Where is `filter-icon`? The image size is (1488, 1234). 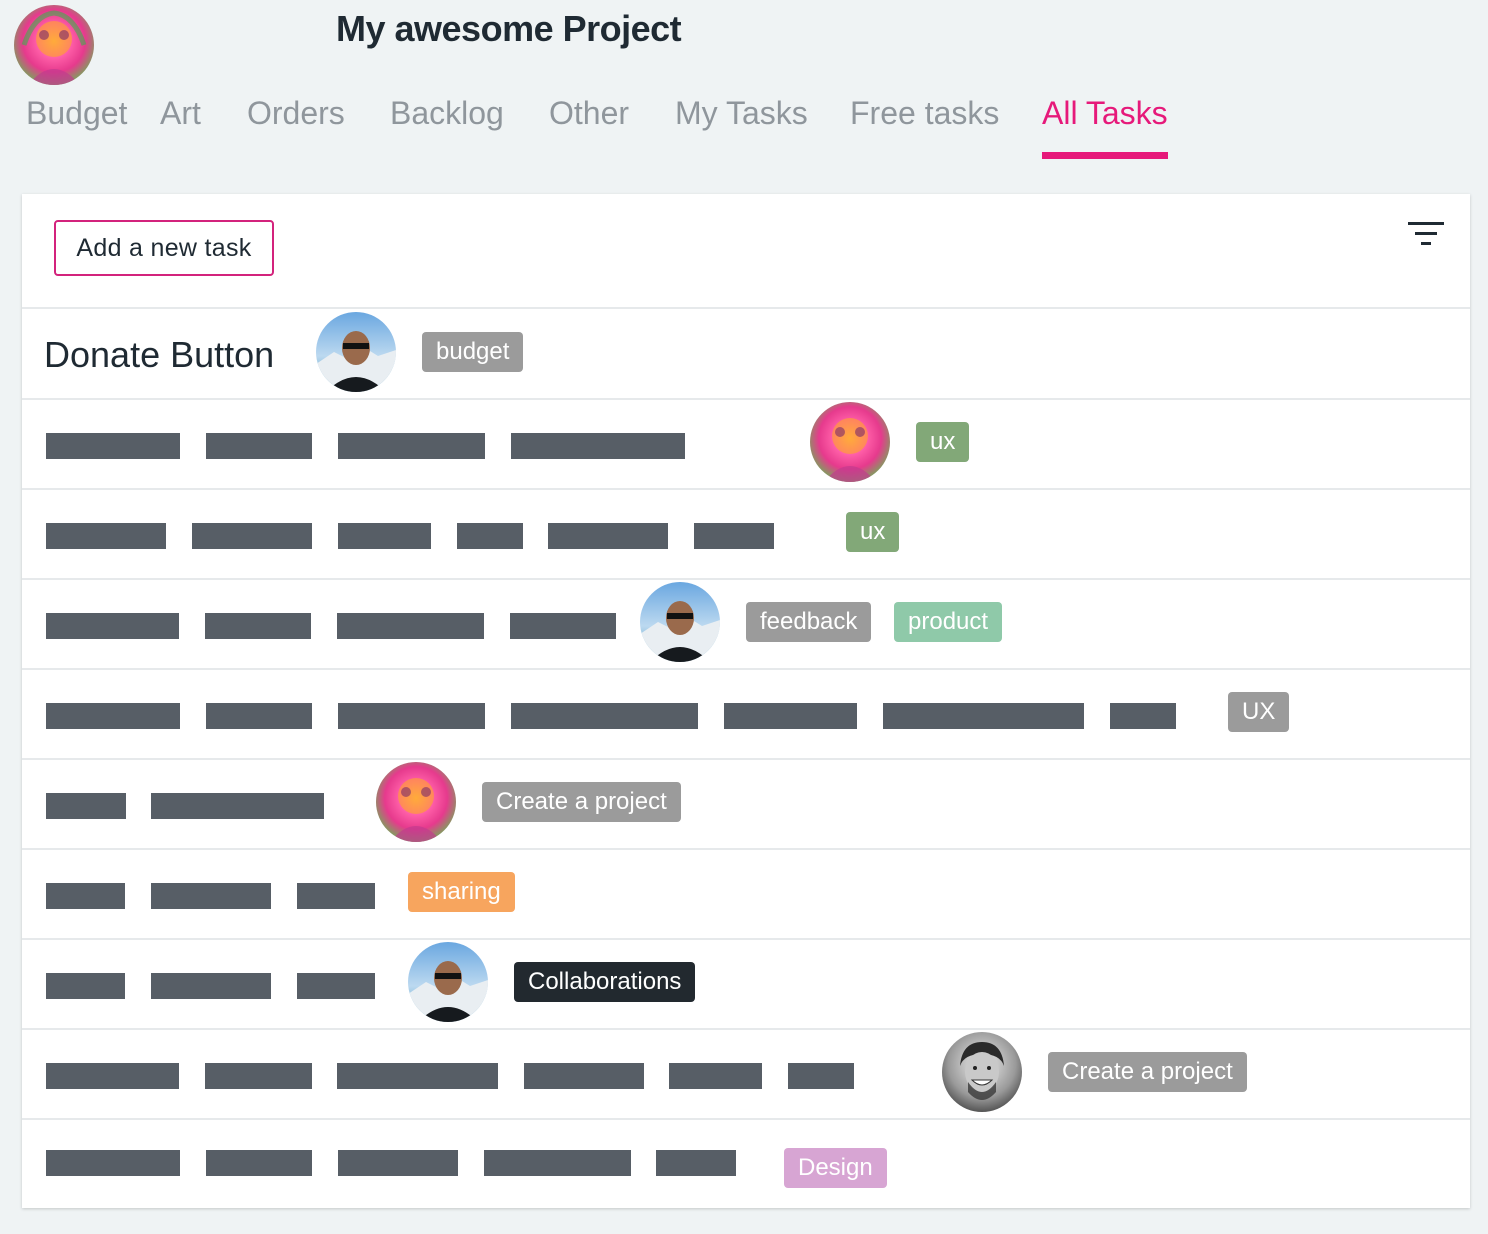 filter-icon is located at coordinates (1426, 235).